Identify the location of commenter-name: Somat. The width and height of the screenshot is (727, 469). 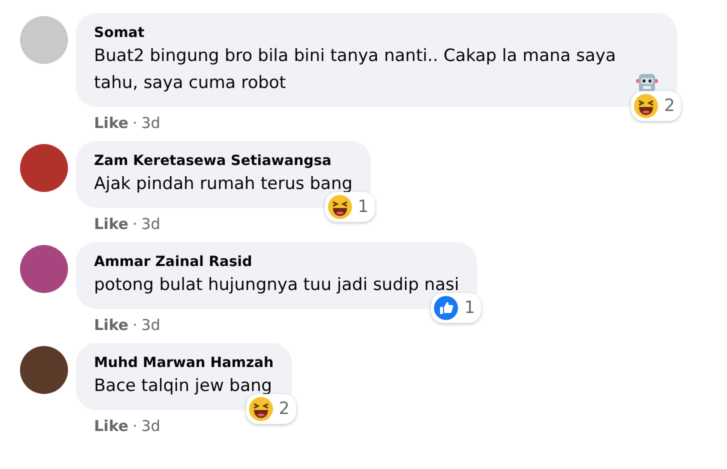
(376, 33).